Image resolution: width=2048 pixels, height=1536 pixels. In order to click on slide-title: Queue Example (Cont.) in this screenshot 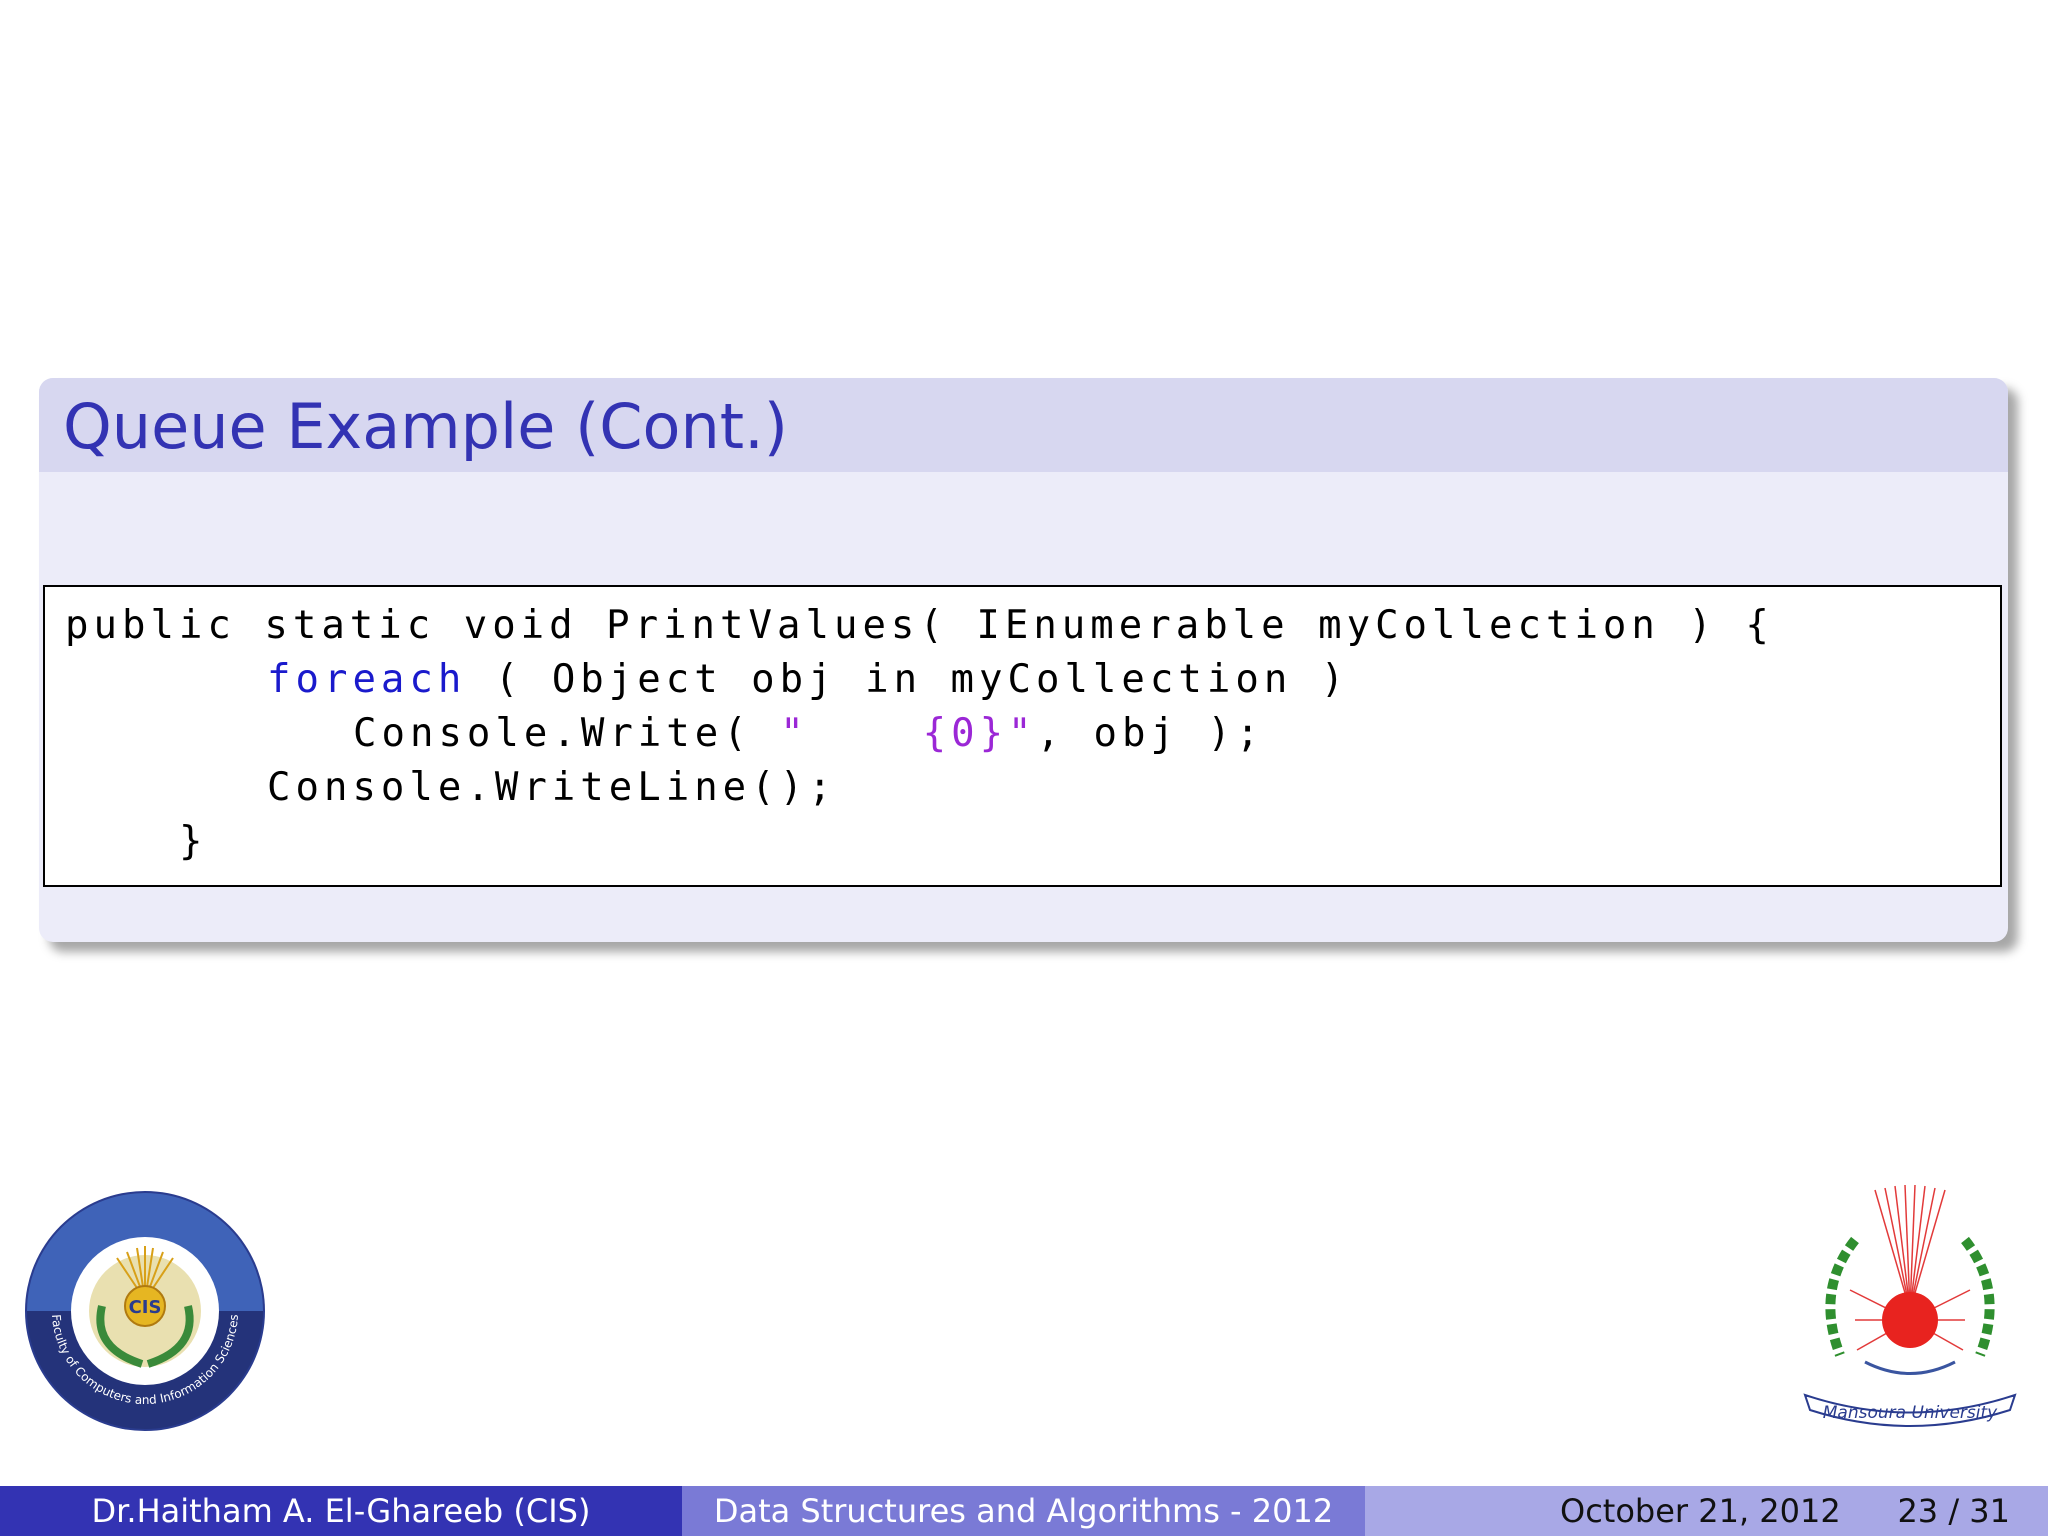, I will do `click(425, 426)`.